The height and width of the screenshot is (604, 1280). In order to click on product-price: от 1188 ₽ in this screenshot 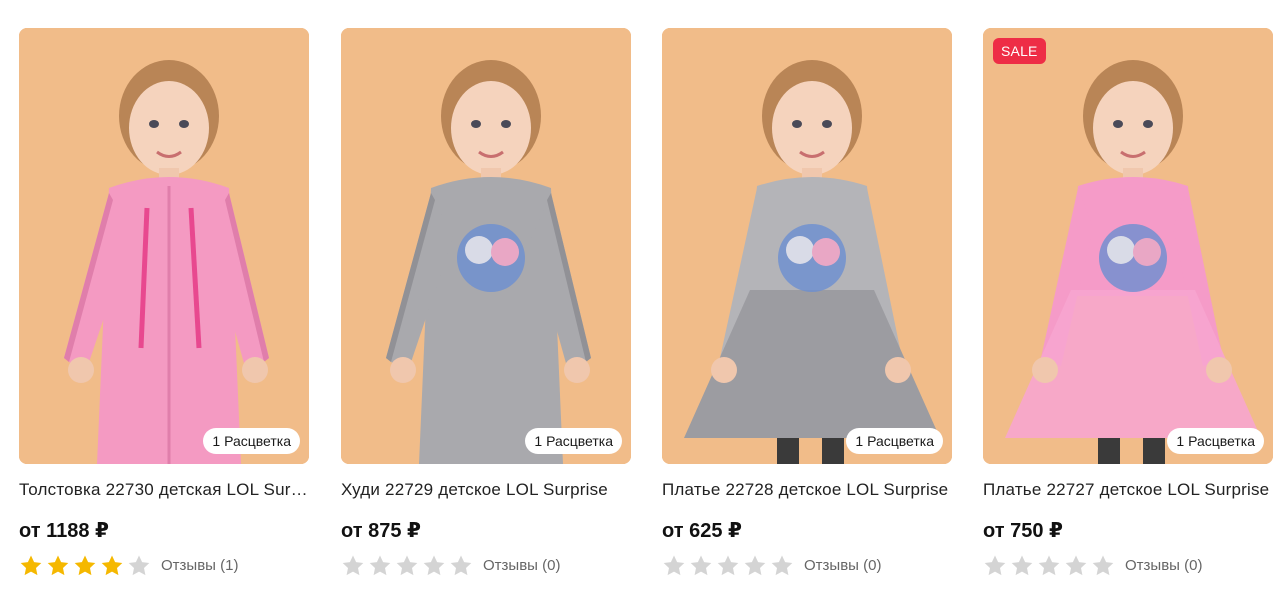, I will do `click(64, 531)`.